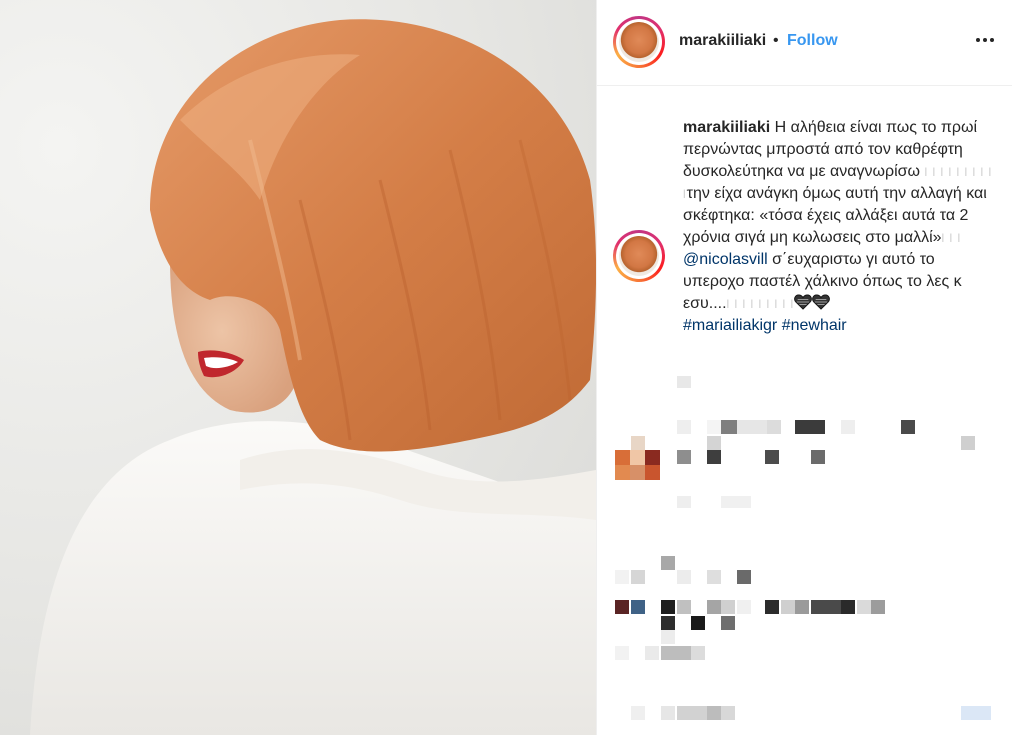 The image size is (1012, 735). I want to click on caption-username: marakiiliaki, so click(726, 127).